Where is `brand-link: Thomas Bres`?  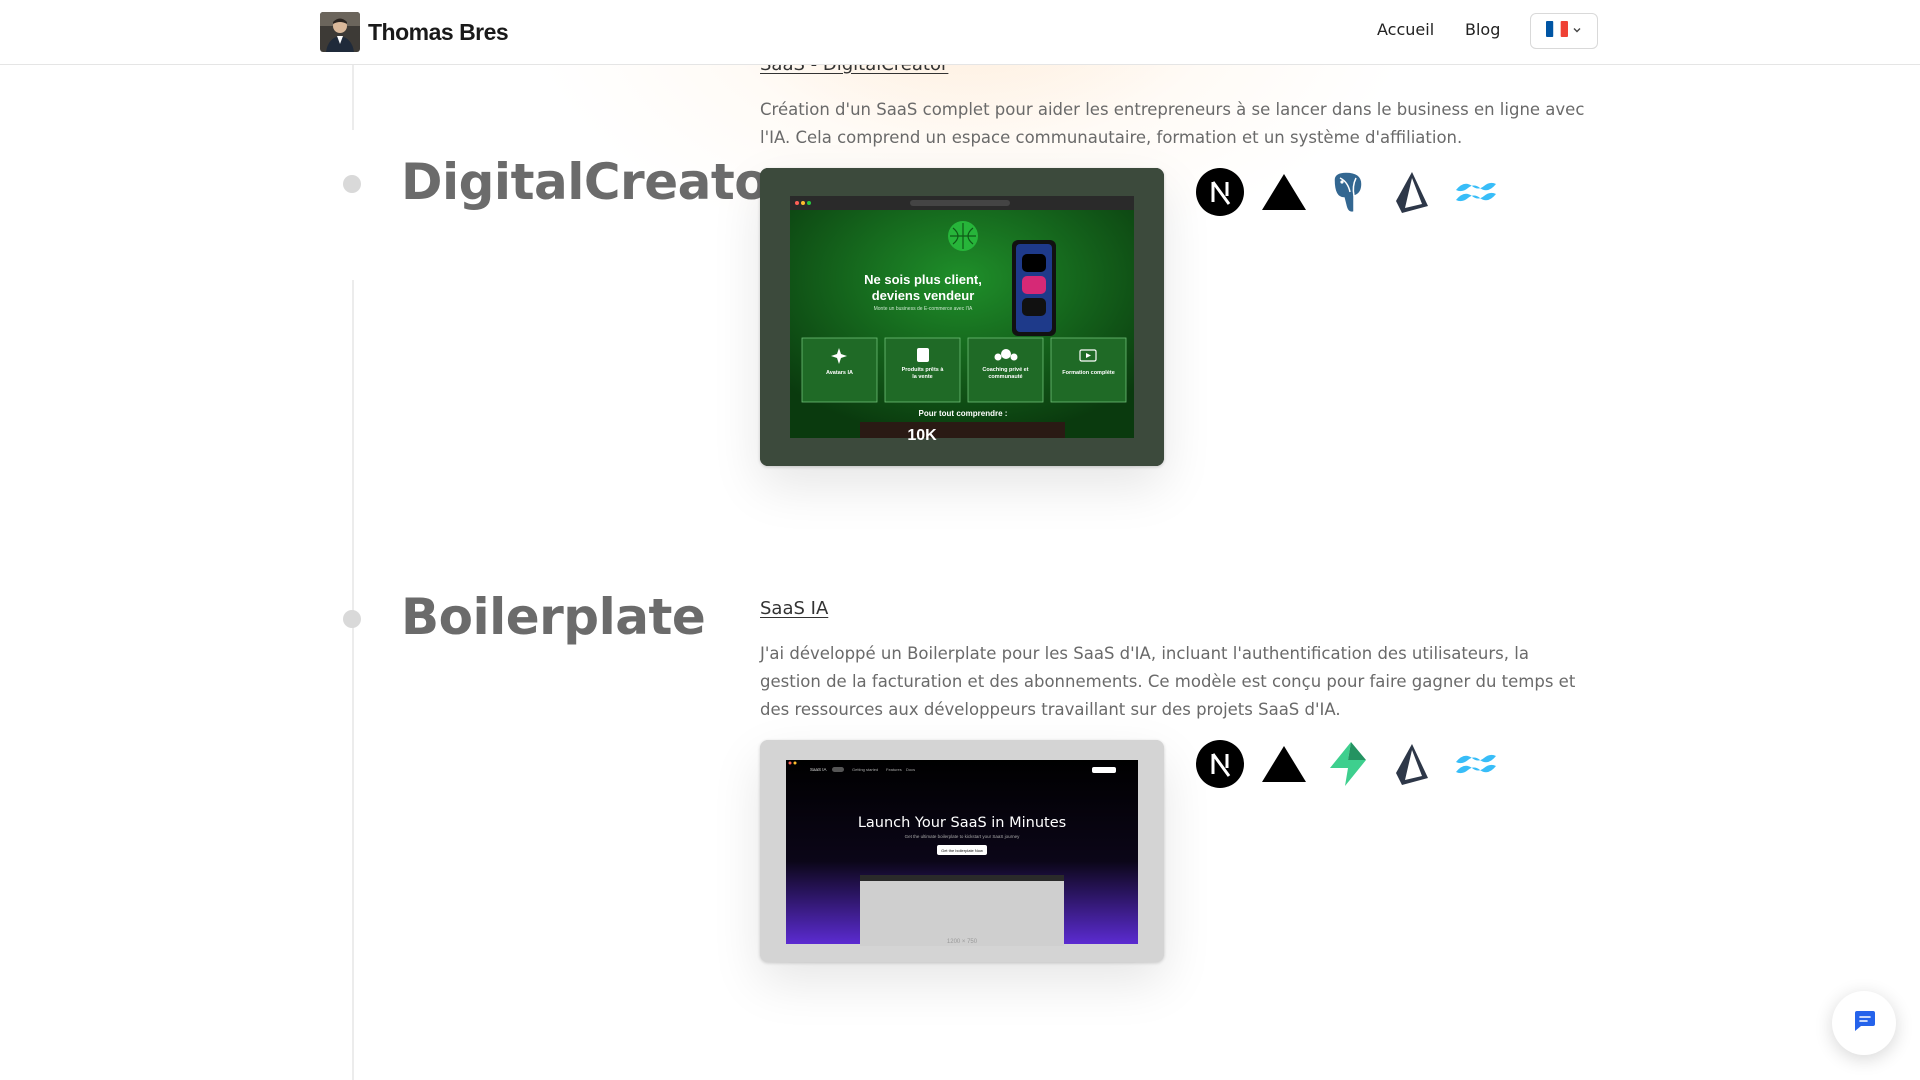
brand-link: Thomas Bres is located at coordinates (414, 32).